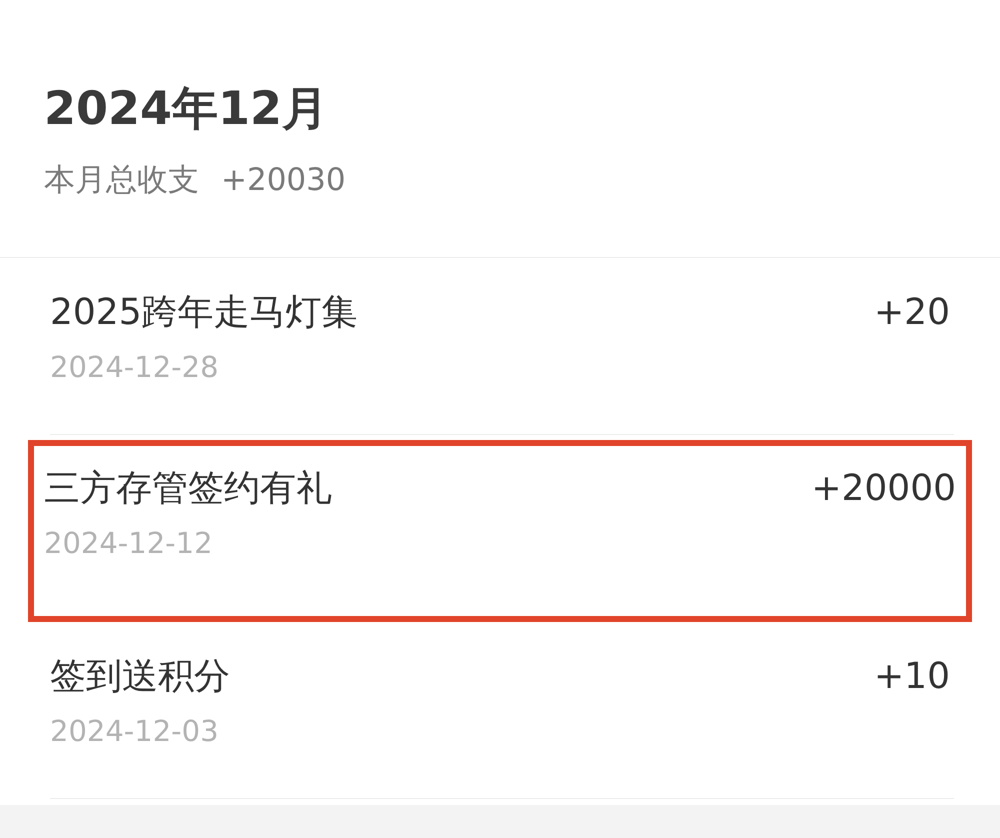 This screenshot has width=1000, height=838. Describe the element at coordinates (121, 180) in the screenshot. I see `summary-label: 本月总收支` at that location.